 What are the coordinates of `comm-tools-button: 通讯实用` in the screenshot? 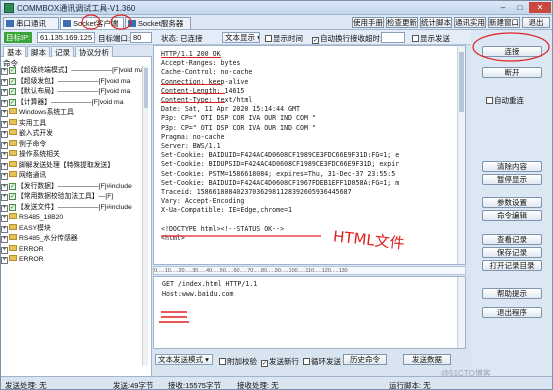 It's located at (470, 22).